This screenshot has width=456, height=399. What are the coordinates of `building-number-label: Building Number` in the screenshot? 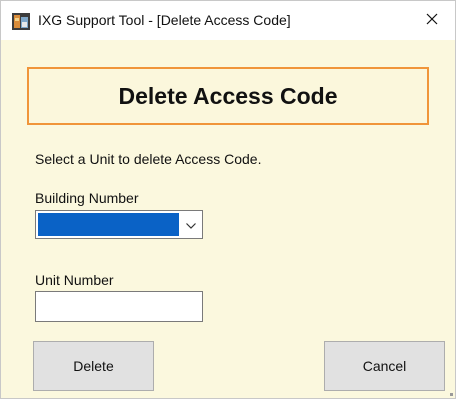 It's located at (87, 198).